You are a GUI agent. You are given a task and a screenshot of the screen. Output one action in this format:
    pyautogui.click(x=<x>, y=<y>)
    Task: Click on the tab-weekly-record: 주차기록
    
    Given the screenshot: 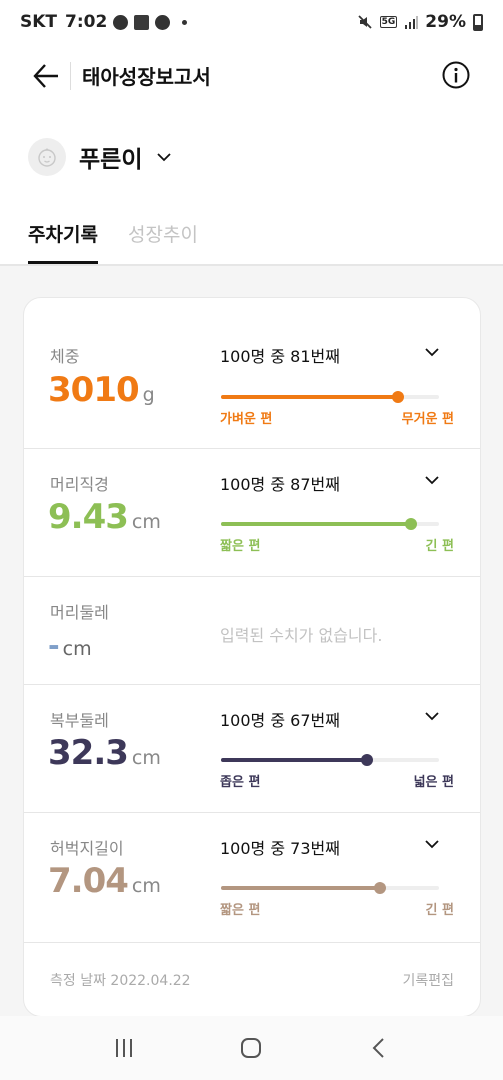 What is the action you would take?
    pyautogui.click(x=63, y=242)
    